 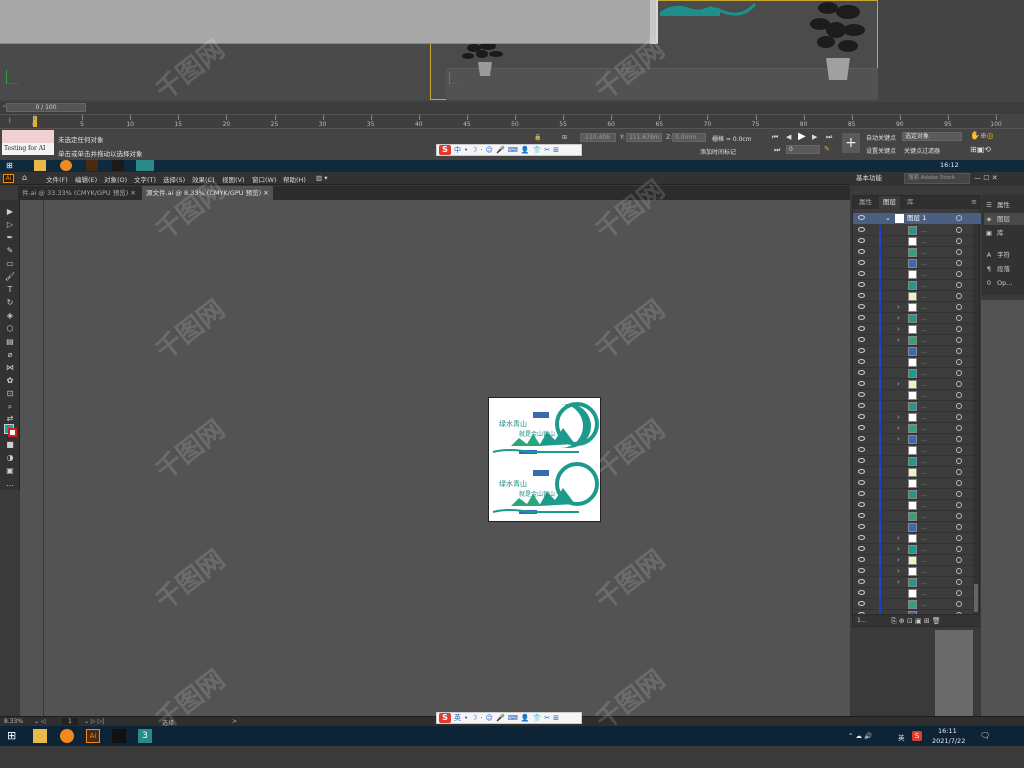 What do you see at coordinates (564, 137) in the screenshot?
I see `coord-mode-icon: ⊞` at bounding box center [564, 137].